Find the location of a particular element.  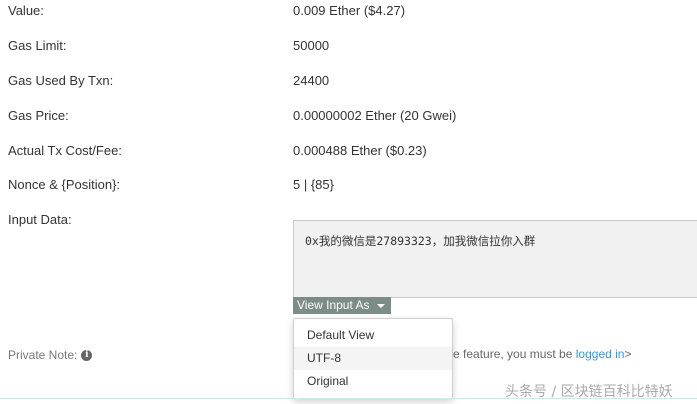

private-note-message: e feature, you must be logged in> is located at coordinates (542, 354).